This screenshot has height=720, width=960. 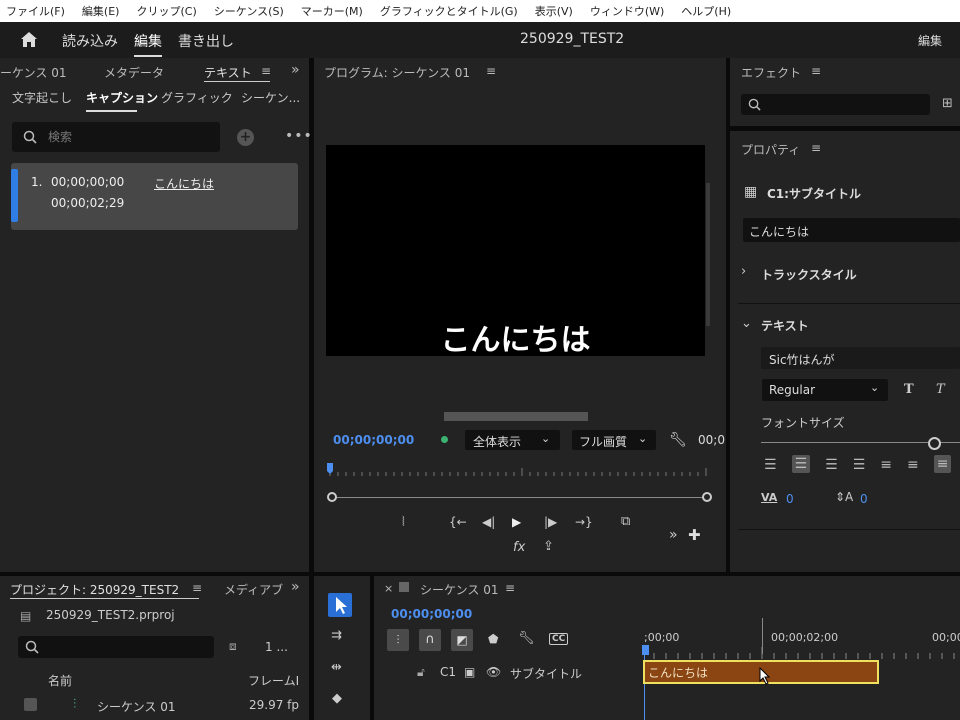 I want to click on monitor-scrollbar, so click(x=708, y=254).